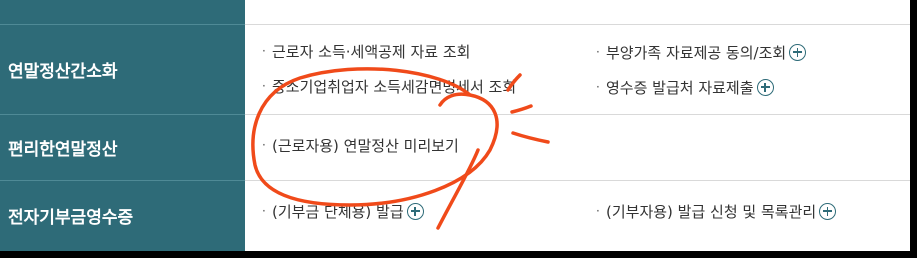 Image resolution: width=917 pixels, height=258 pixels. I want to click on link-label: (기부금 단체용) 발급, so click(338, 211).